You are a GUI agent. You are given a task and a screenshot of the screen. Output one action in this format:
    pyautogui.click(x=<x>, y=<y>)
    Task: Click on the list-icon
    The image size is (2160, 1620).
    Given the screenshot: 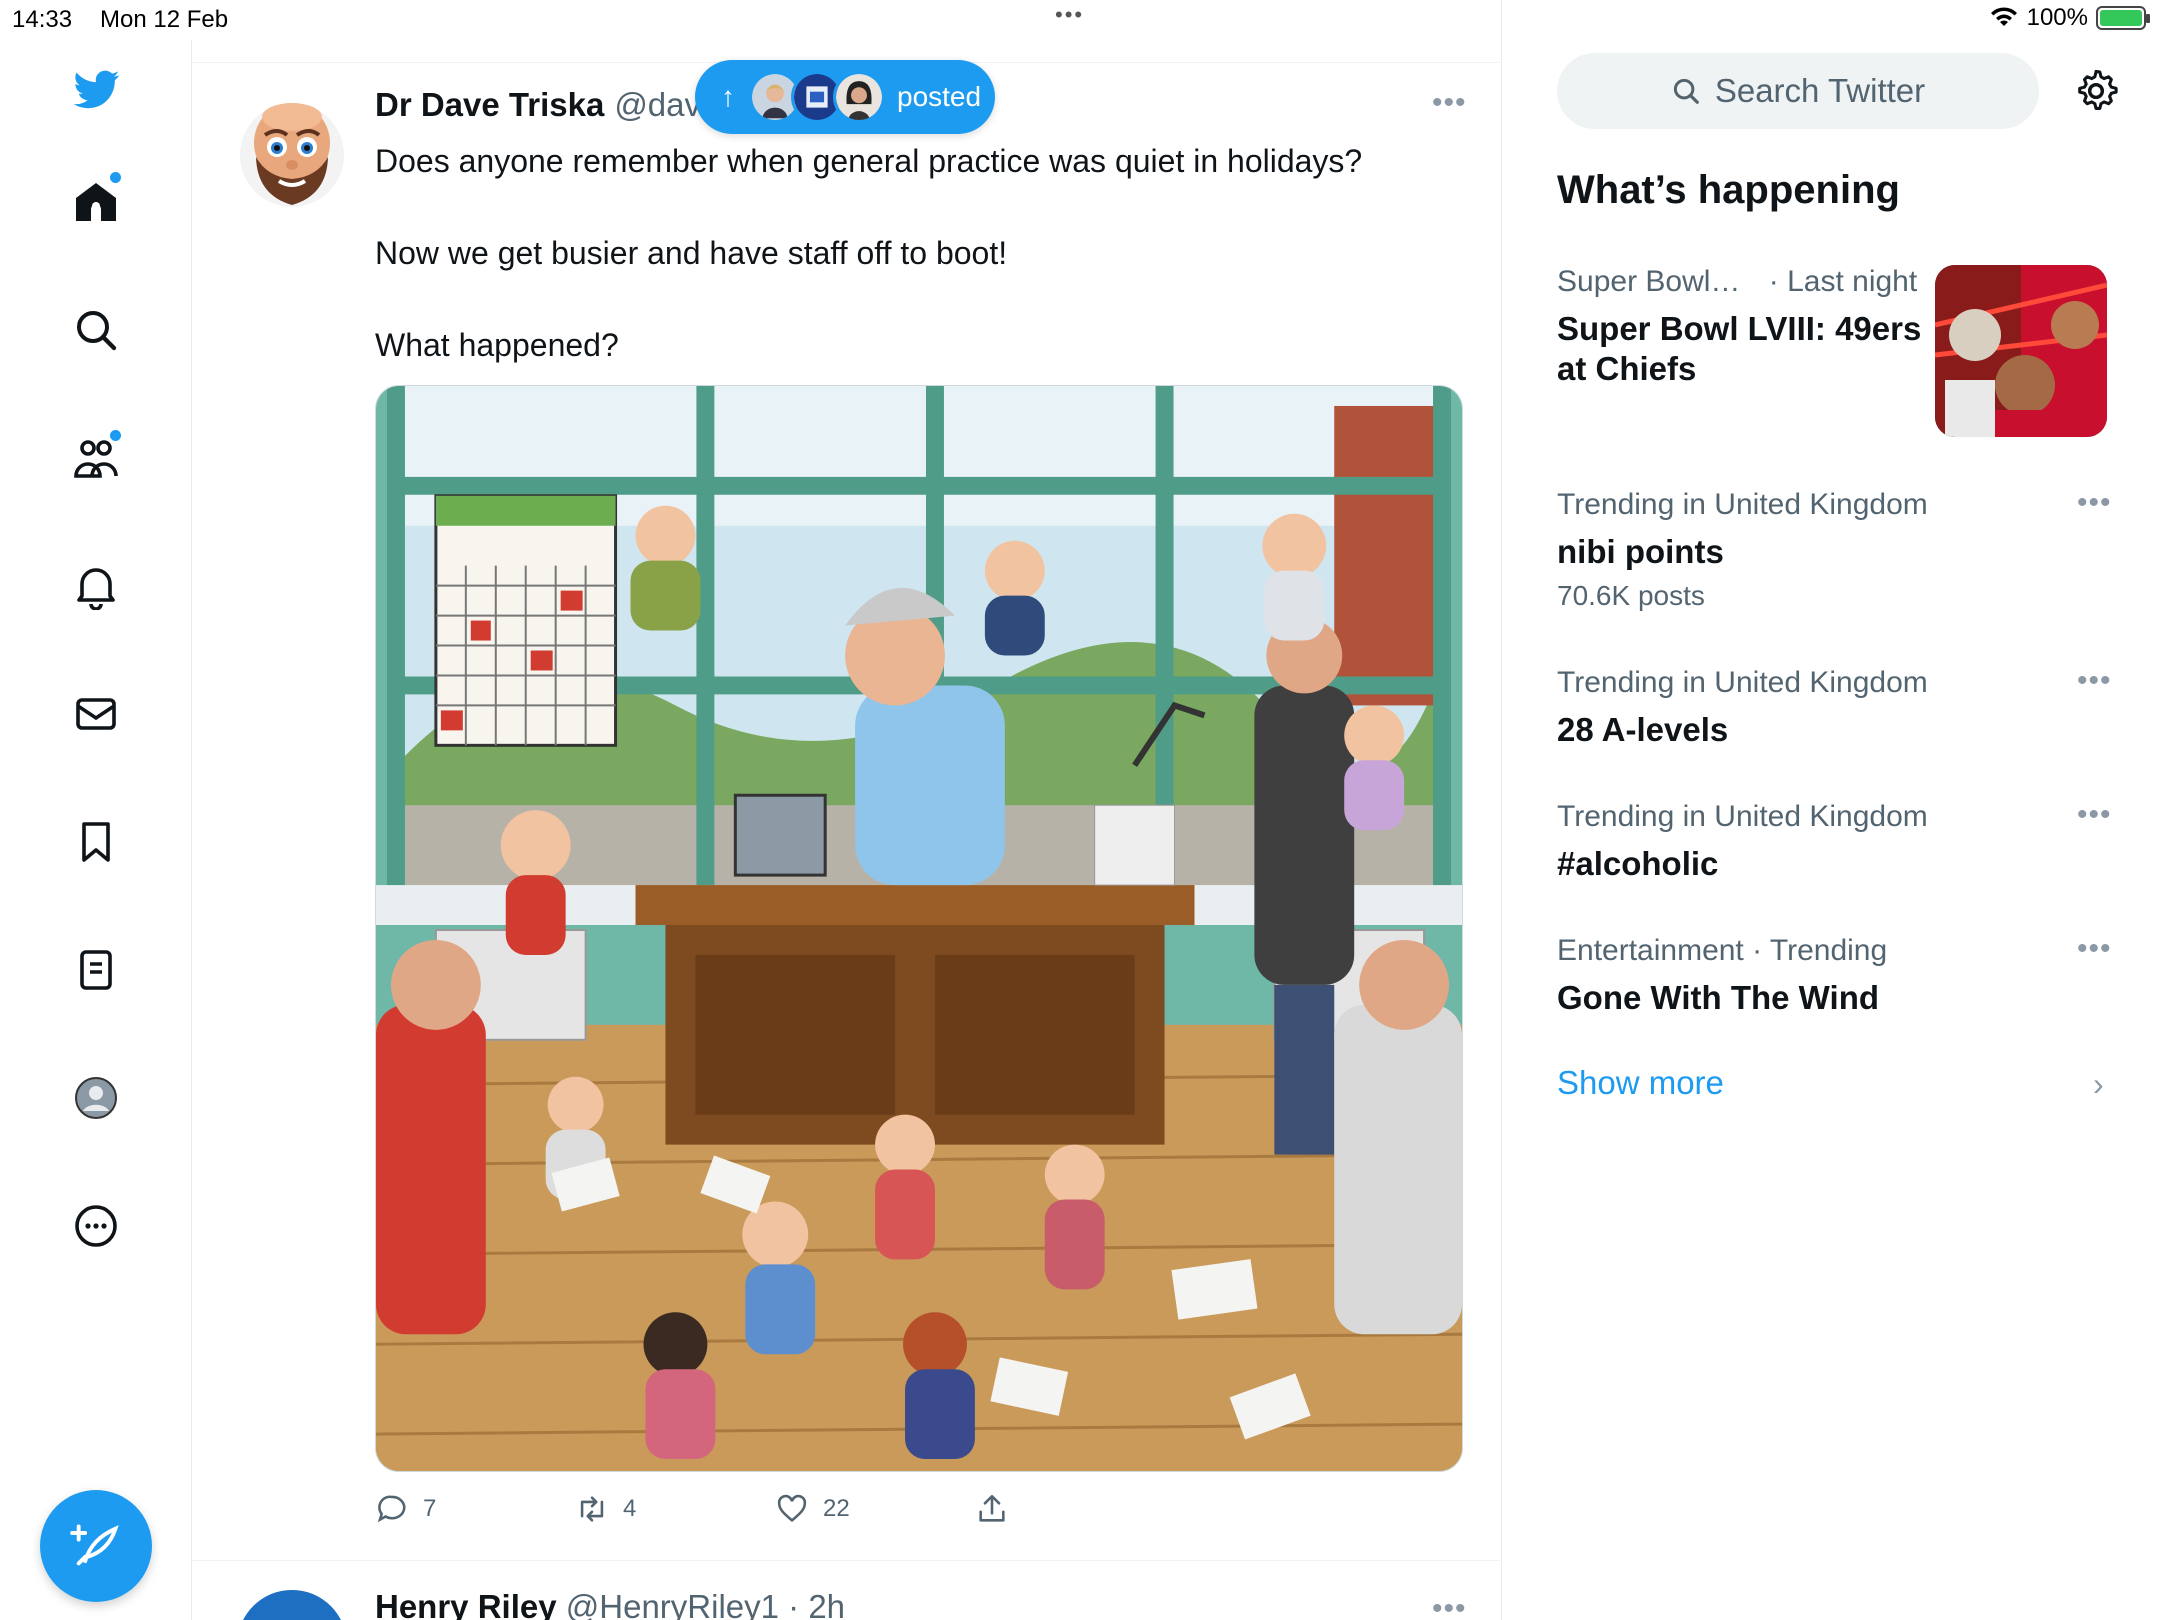 What is the action you would take?
    pyautogui.click(x=96, y=970)
    